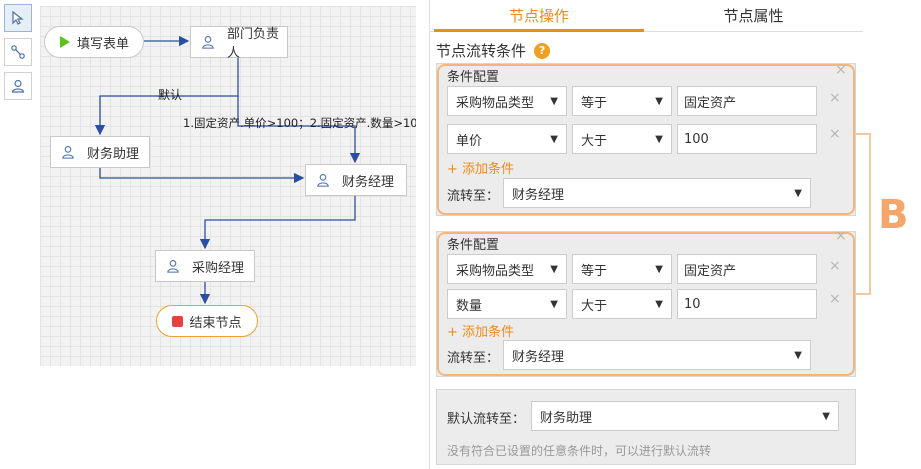 This screenshot has width=921, height=469. What do you see at coordinates (753, 16) in the screenshot?
I see `tab-node-props: 节点属性` at bounding box center [753, 16].